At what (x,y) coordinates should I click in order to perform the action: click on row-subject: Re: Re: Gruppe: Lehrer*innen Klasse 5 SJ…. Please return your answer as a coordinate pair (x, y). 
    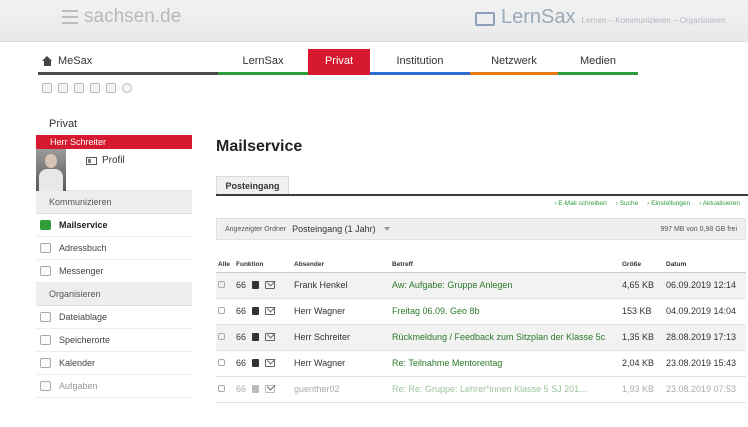
    Looking at the image, I should click on (505, 389).